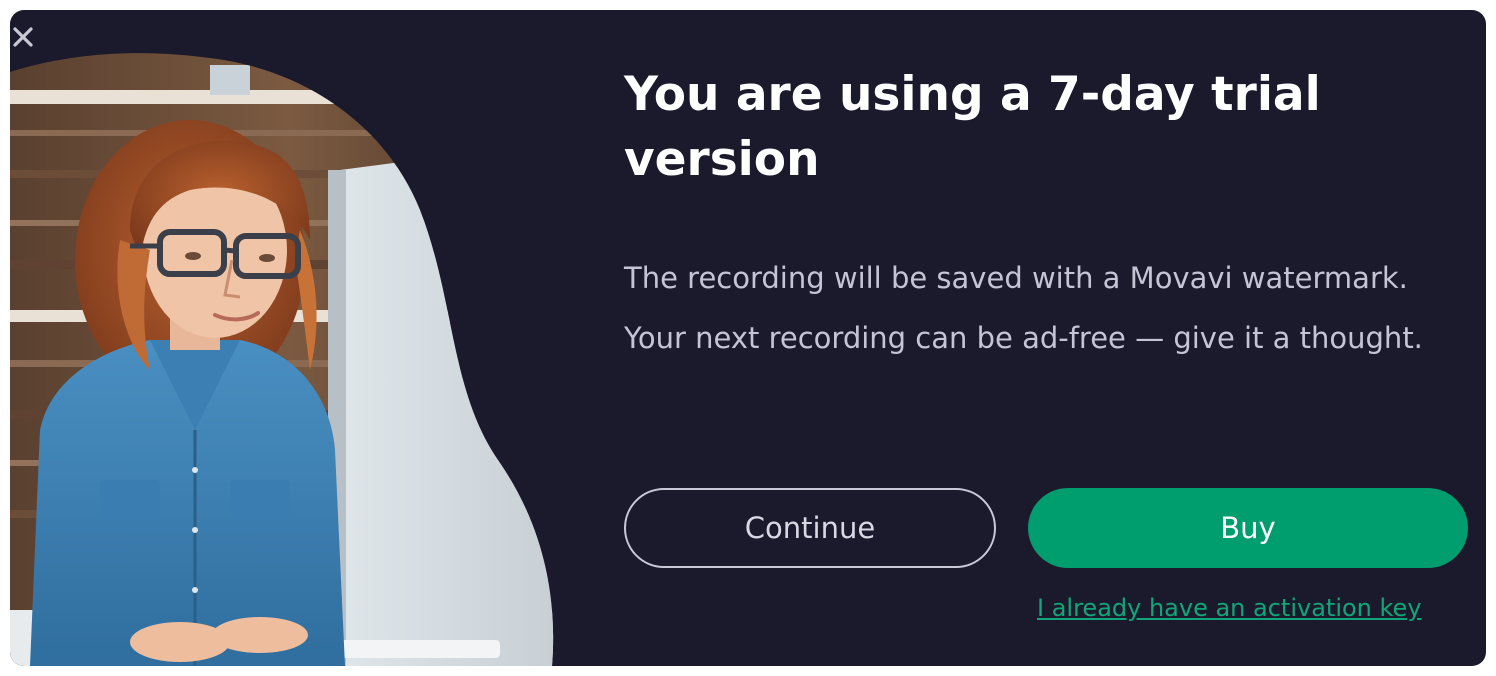  What do you see at coordinates (23, 37) in the screenshot?
I see `close-icon` at bounding box center [23, 37].